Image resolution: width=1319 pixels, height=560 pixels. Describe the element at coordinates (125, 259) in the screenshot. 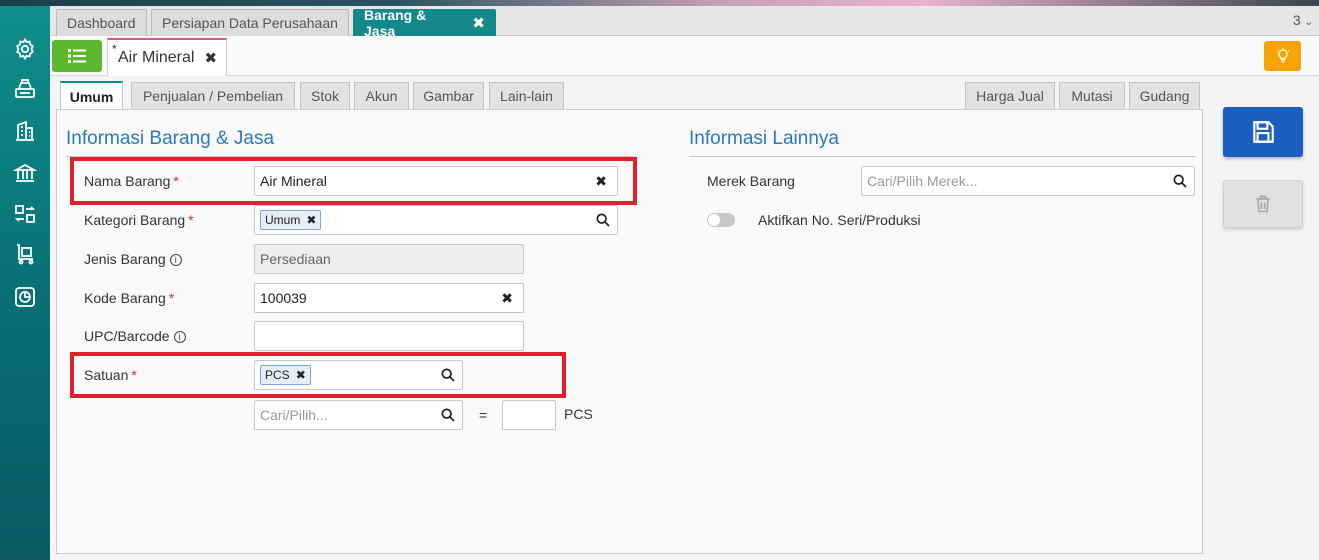

I see `label-text: Jenis Barang` at that location.